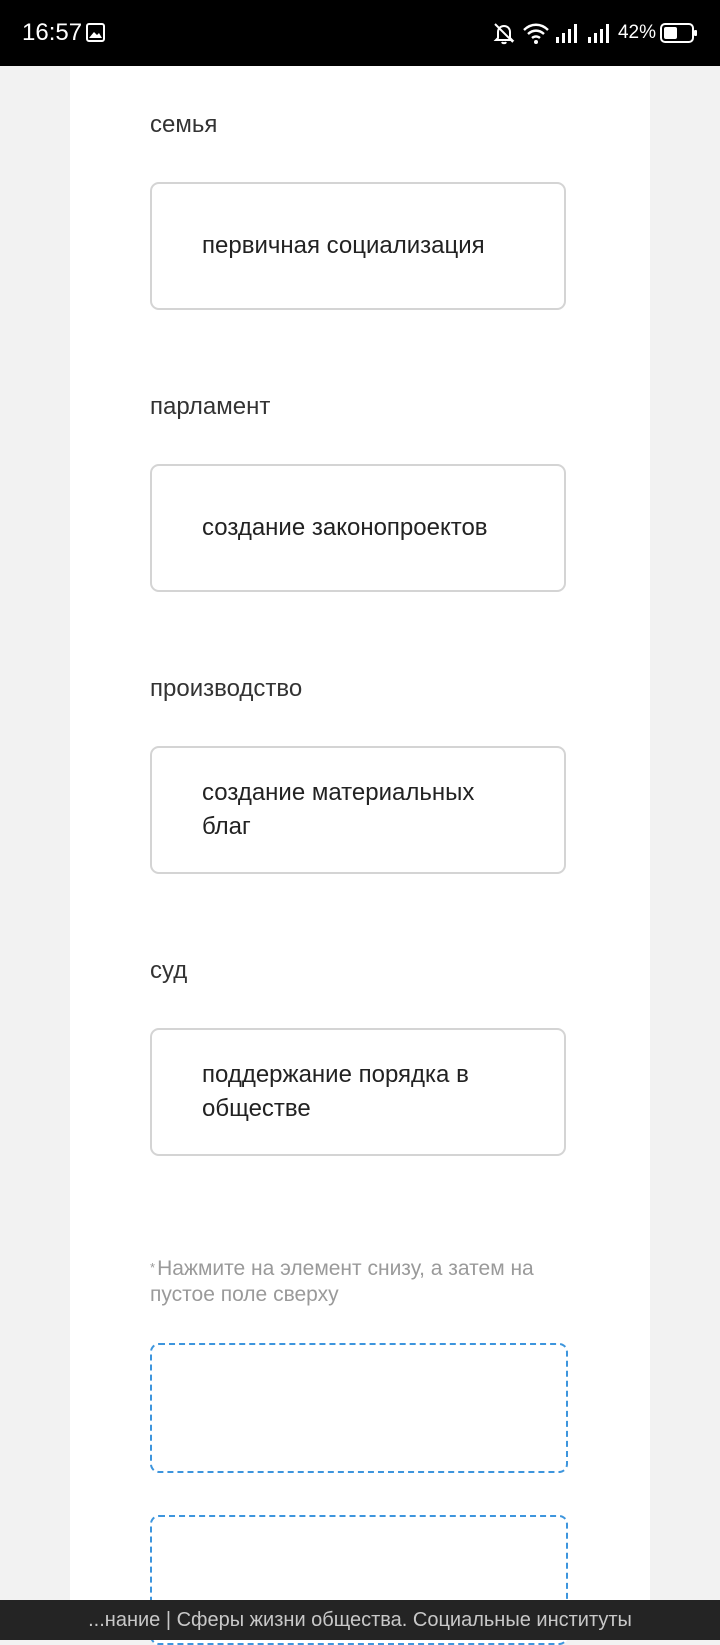  Describe the element at coordinates (169, 970) in the screenshot. I see `category-label: суд` at that location.